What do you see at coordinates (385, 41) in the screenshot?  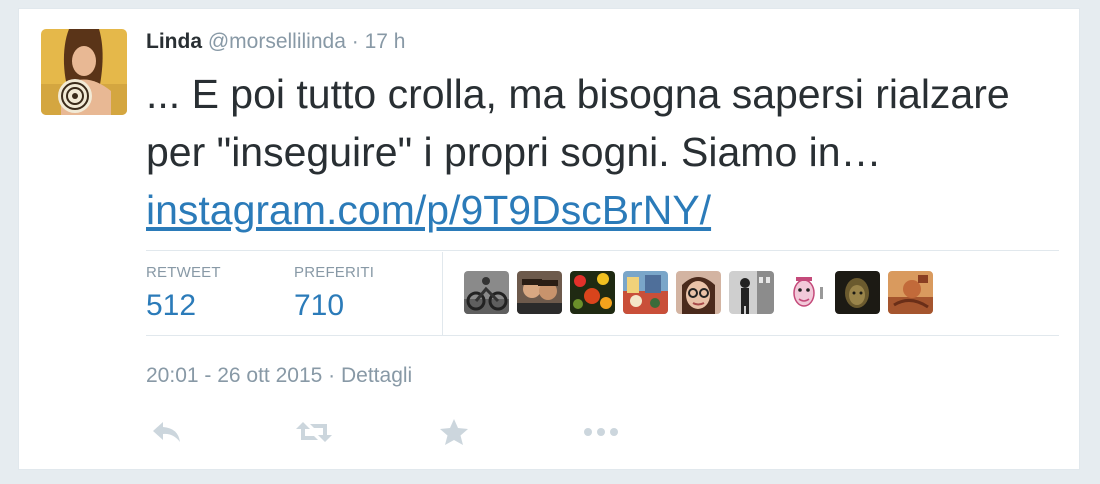 I see `tweet-time: 17 h` at bounding box center [385, 41].